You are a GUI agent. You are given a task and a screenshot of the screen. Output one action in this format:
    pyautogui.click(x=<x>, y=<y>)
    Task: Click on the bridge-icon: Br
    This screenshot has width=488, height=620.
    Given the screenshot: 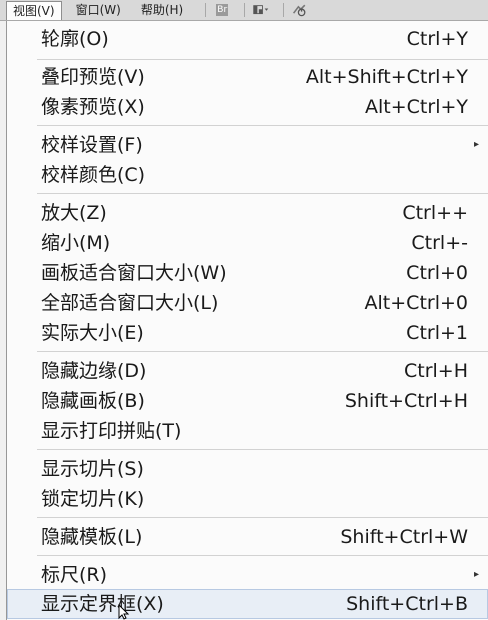 What is the action you would take?
    pyautogui.click(x=222, y=10)
    